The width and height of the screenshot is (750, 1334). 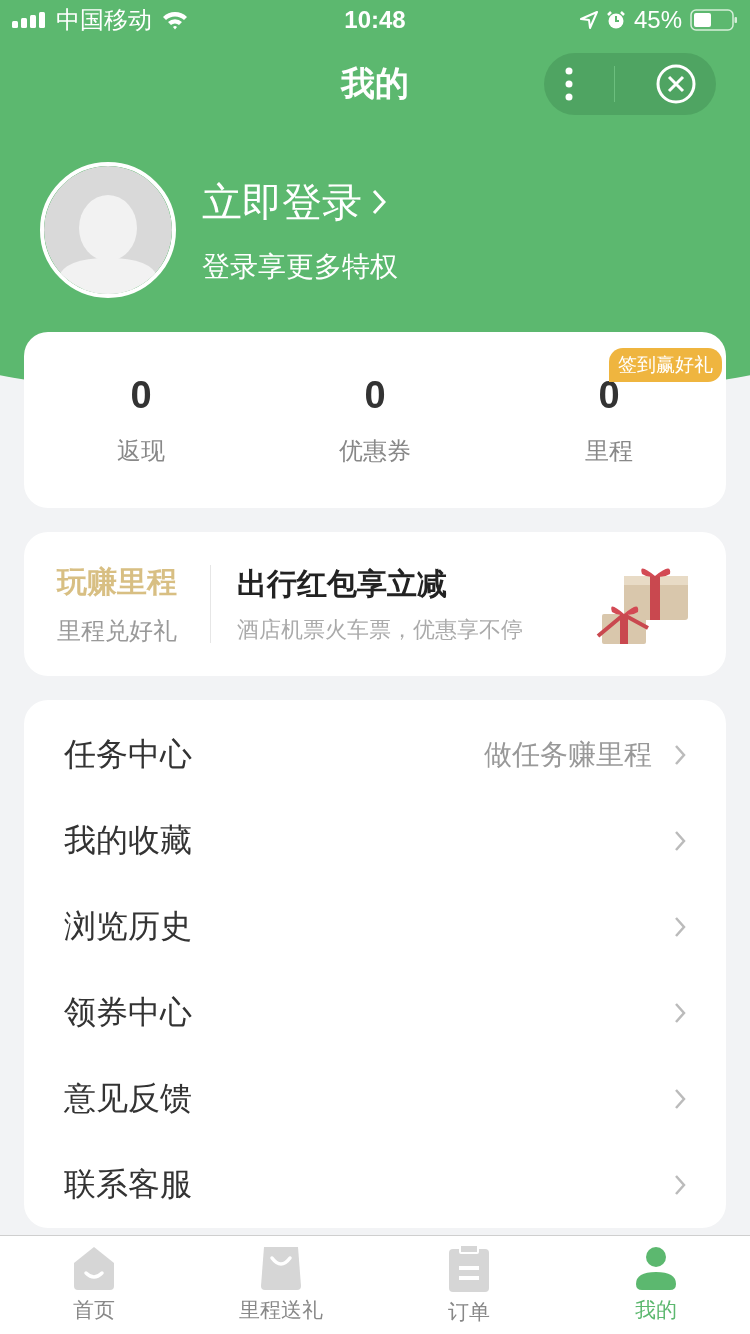 I want to click on wifi-icon, so click(x=175, y=20).